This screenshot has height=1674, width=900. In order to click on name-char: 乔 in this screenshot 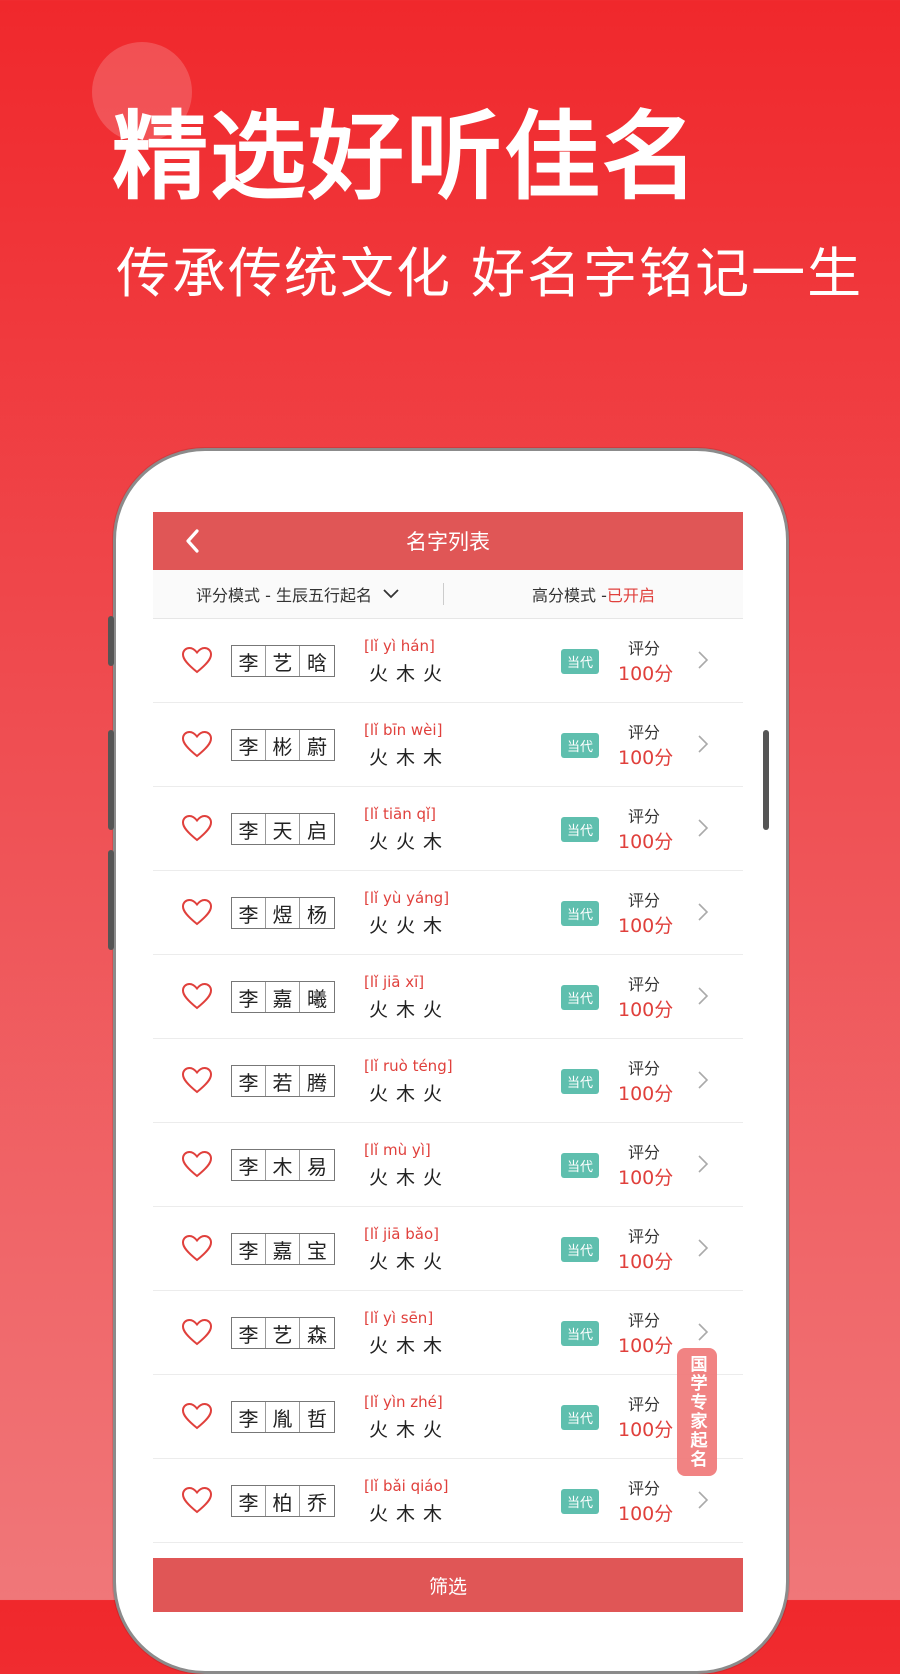, I will do `click(317, 1502)`.